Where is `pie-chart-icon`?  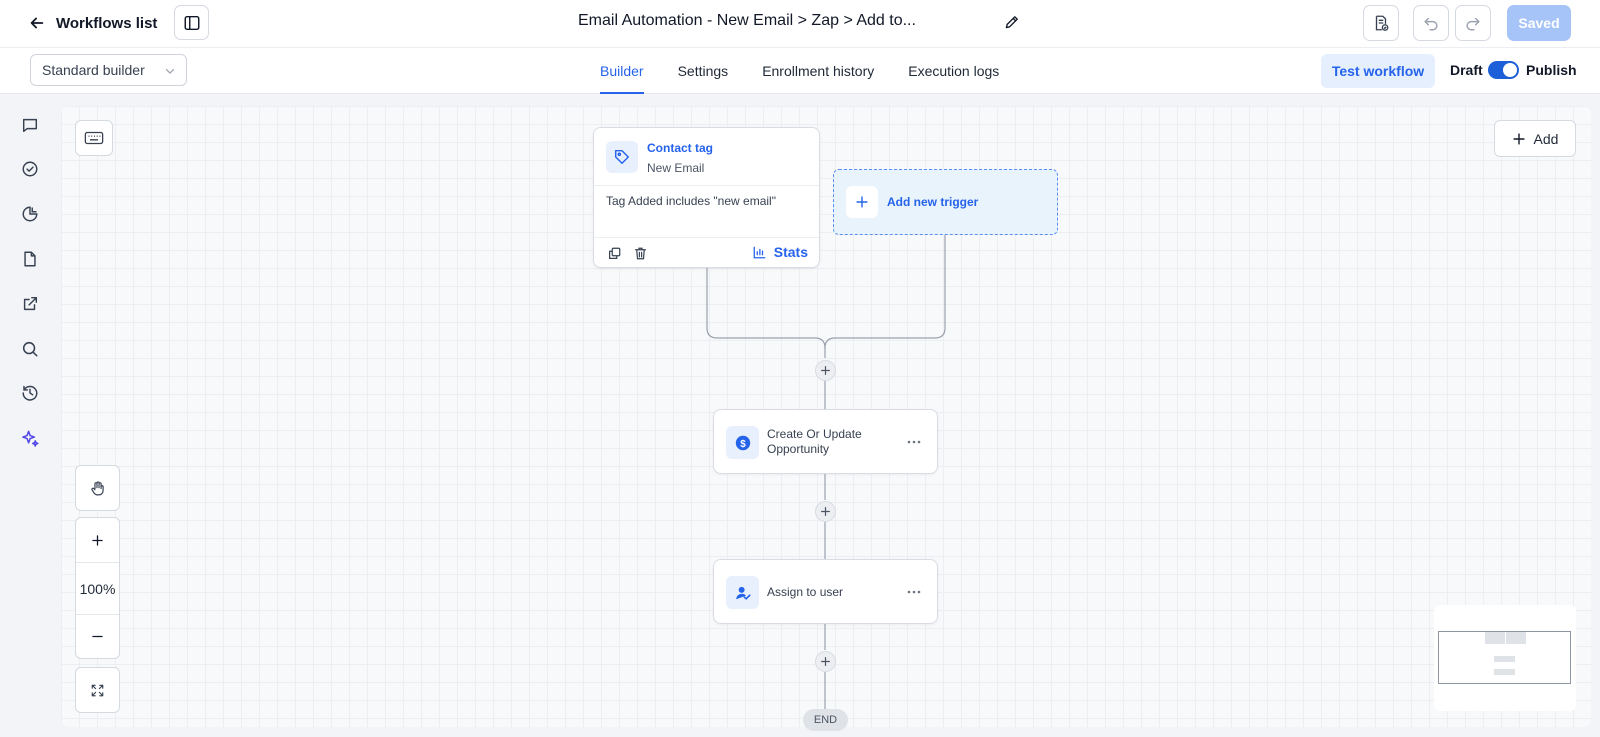
pie-chart-icon is located at coordinates (30, 214).